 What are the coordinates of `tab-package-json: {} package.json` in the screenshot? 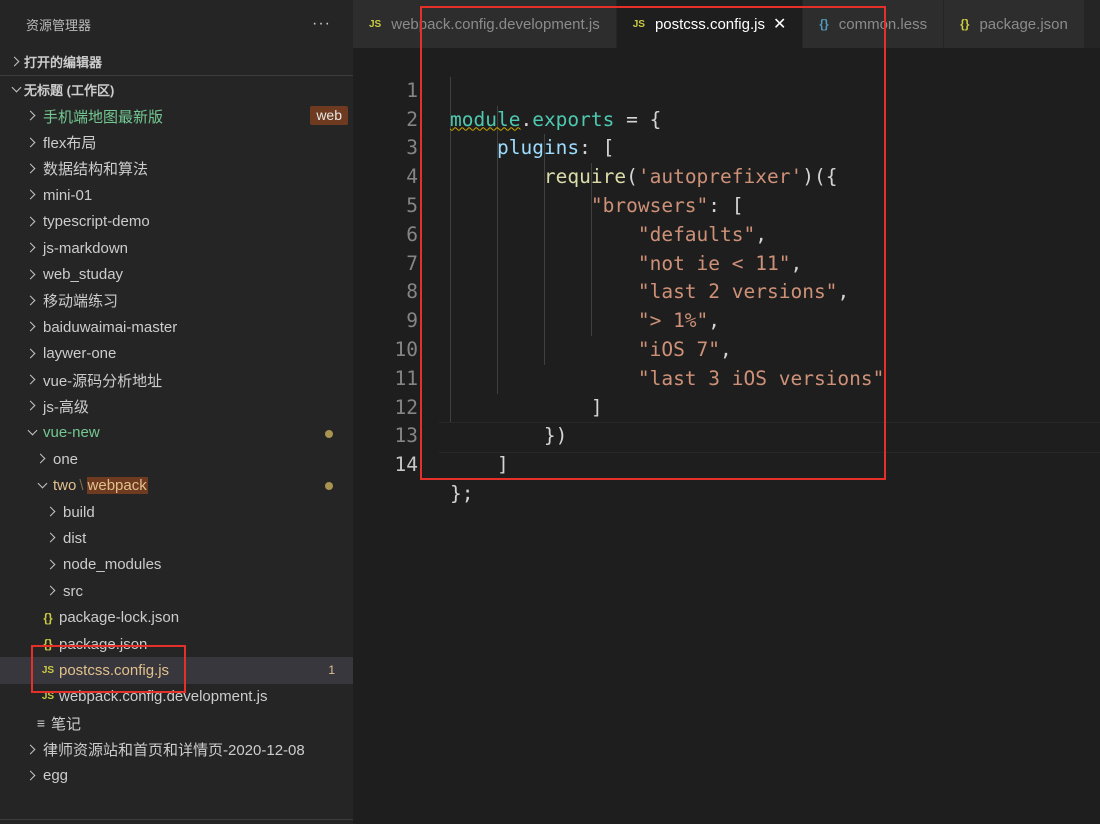 It's located at (1014, 24).